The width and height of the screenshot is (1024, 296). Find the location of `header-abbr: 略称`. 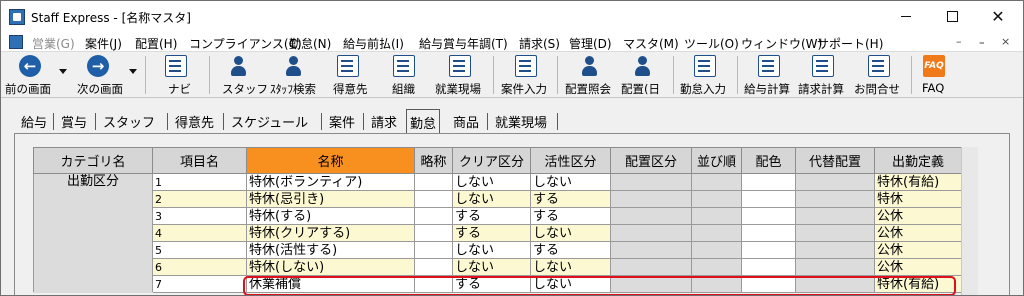

header-abbr: 略称 is located at coordinates (433, 160).